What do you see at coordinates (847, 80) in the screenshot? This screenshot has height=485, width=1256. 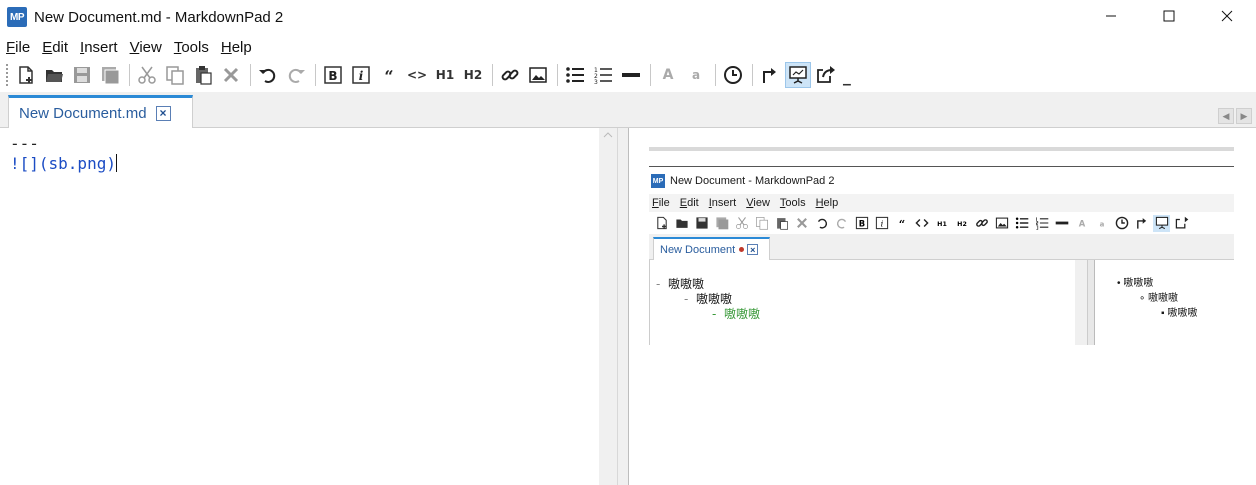 I see `toolbar-overflow-icon: ▁` at bounding box center [847, 80].